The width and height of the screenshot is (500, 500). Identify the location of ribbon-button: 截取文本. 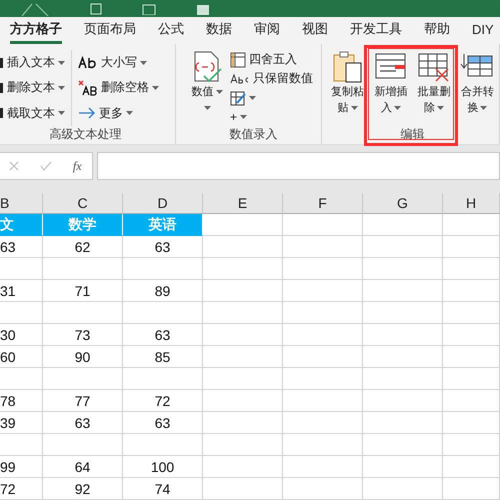
(32, 113).